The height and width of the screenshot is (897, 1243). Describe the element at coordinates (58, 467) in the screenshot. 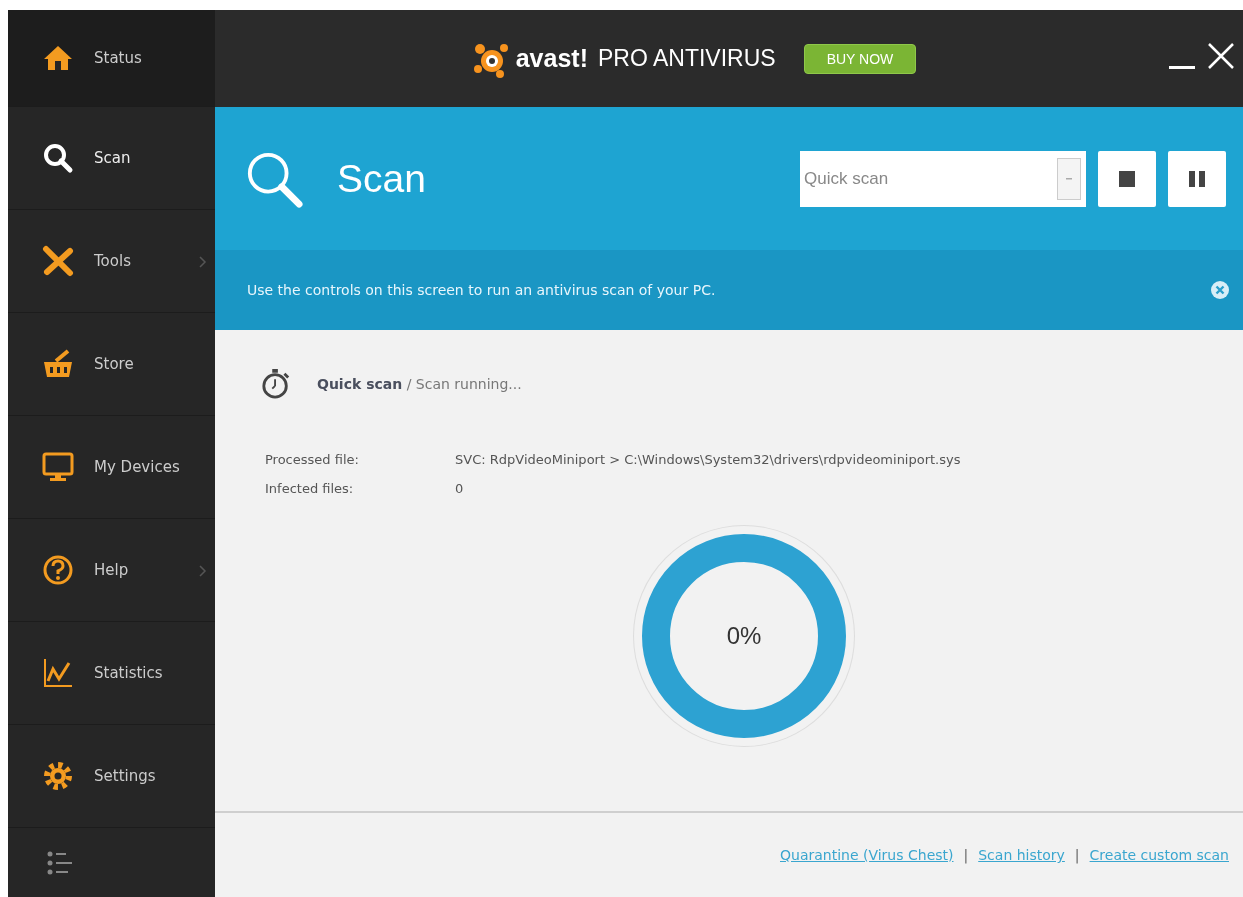

I see `monitor-icon` at that location.